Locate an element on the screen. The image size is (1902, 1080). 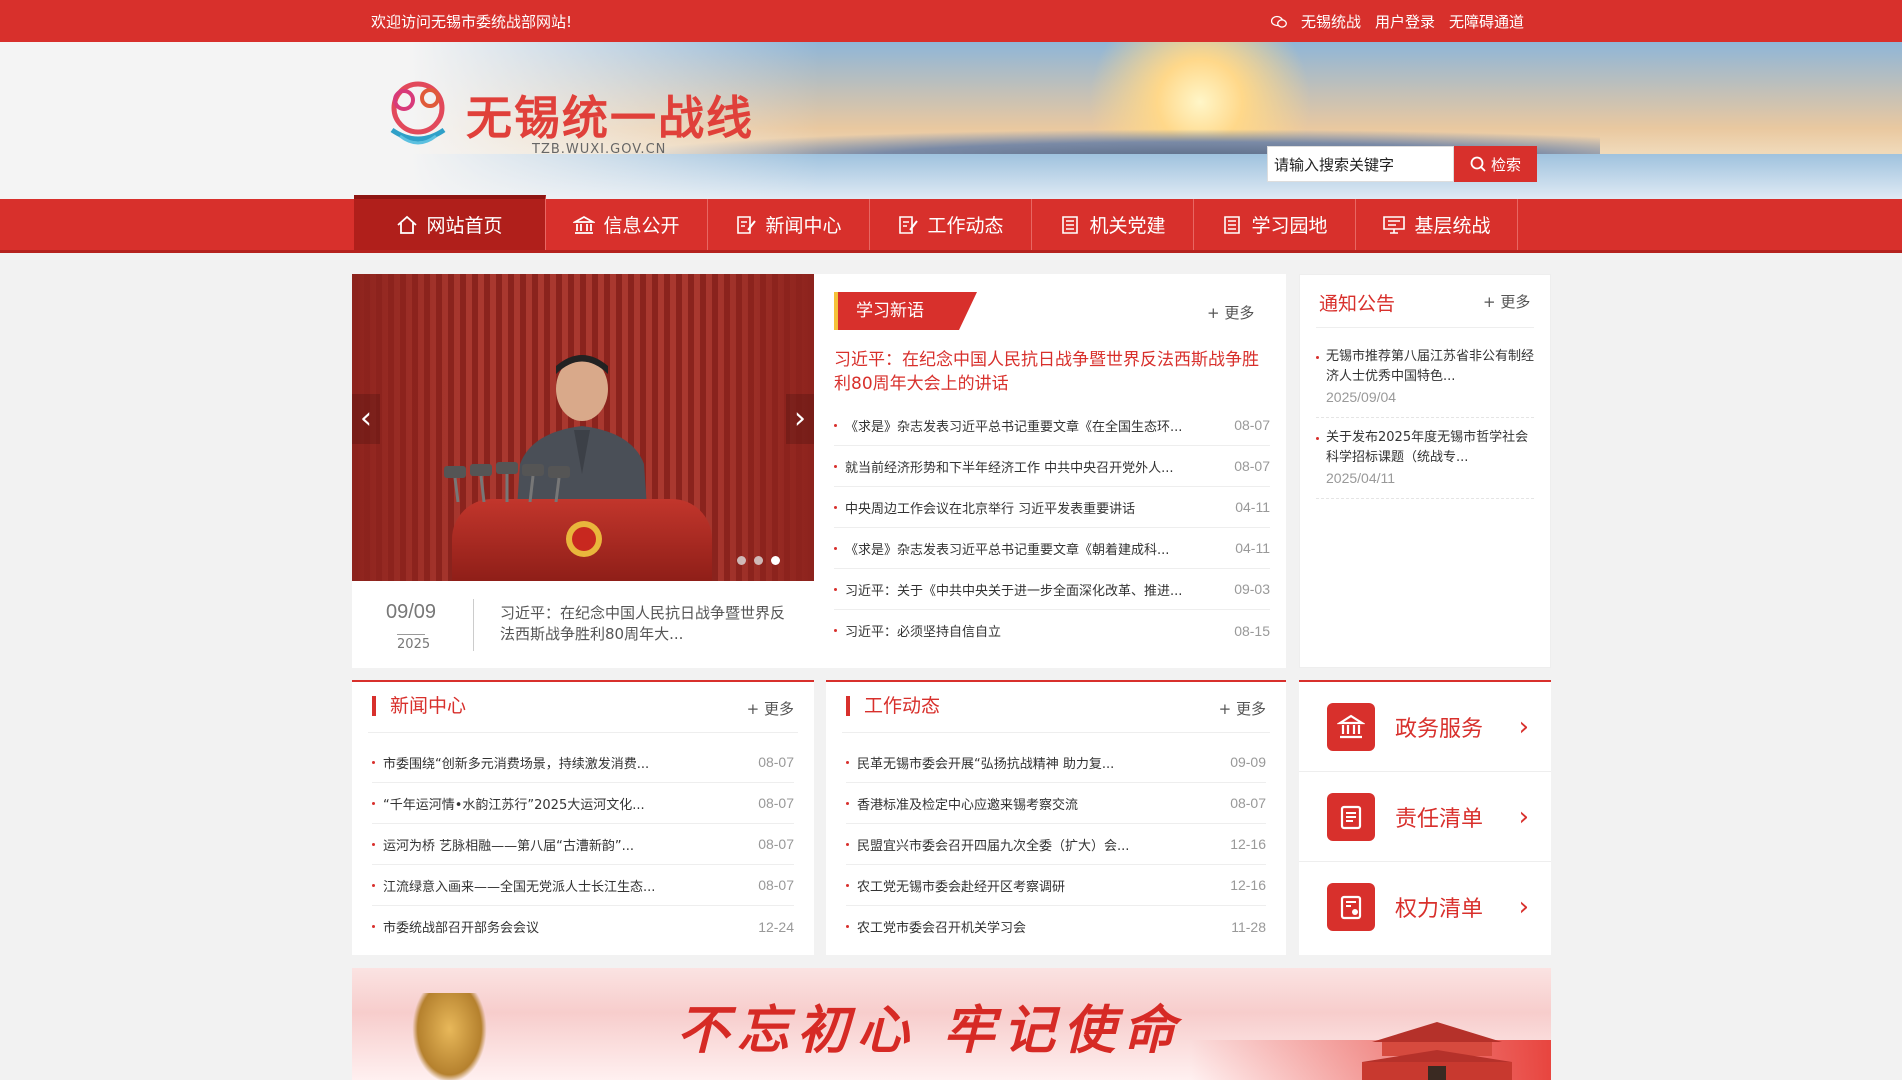
search-button-label: 检索 is located at coordinates (1505, 165).